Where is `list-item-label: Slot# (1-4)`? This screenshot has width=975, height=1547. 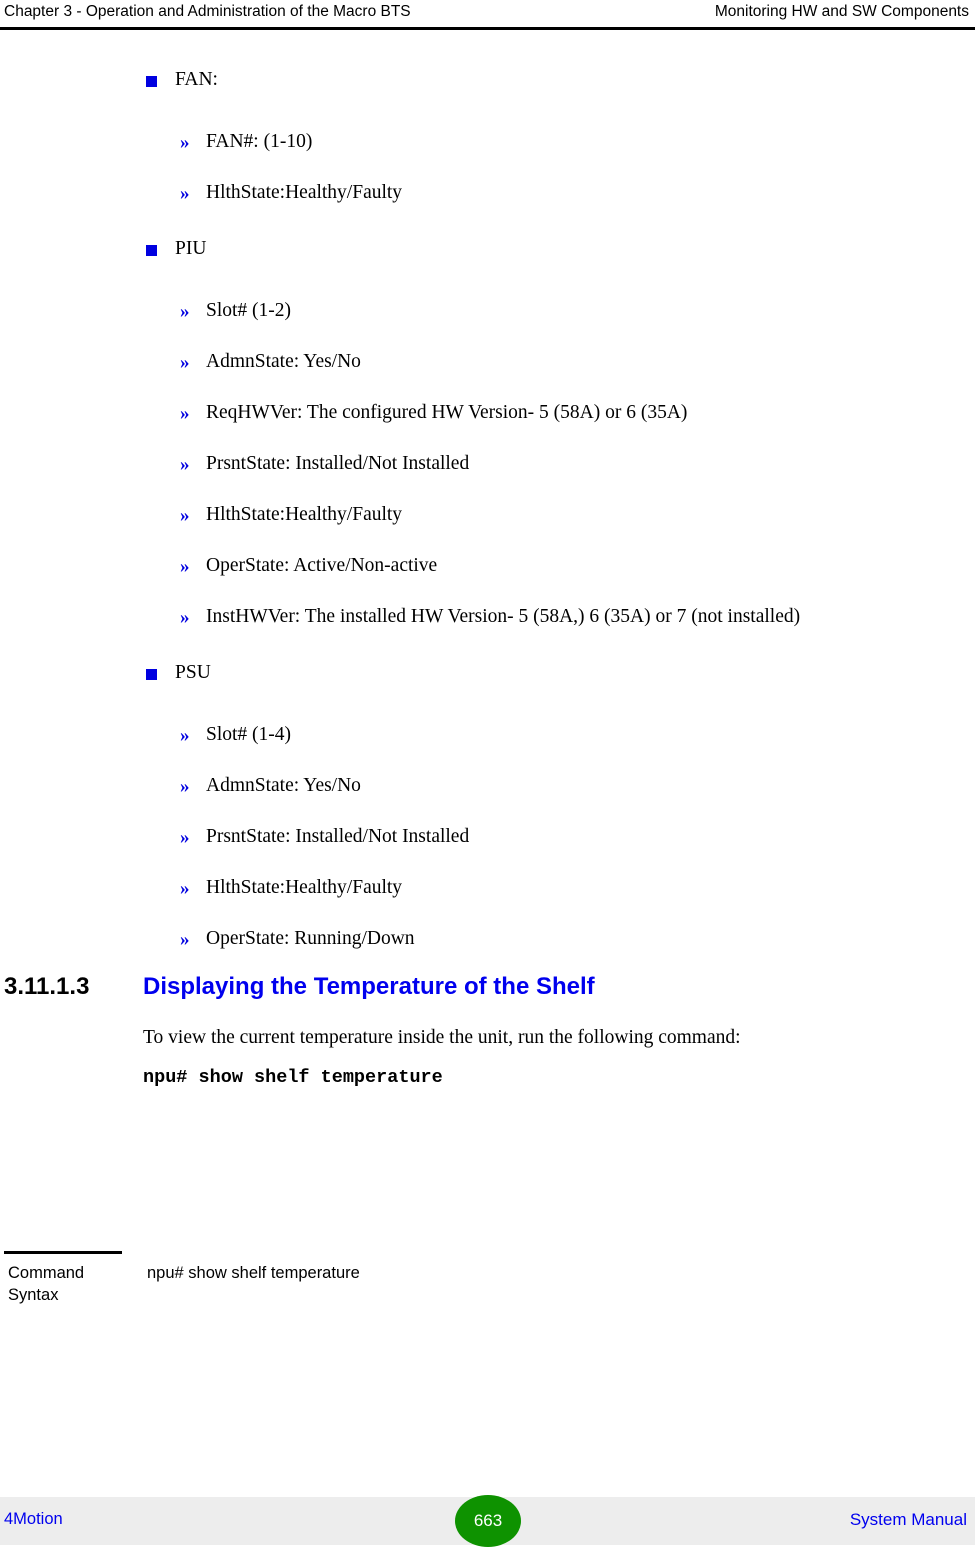
list-item-label: Slot# (1-4) is located at coordinates (249, 734).